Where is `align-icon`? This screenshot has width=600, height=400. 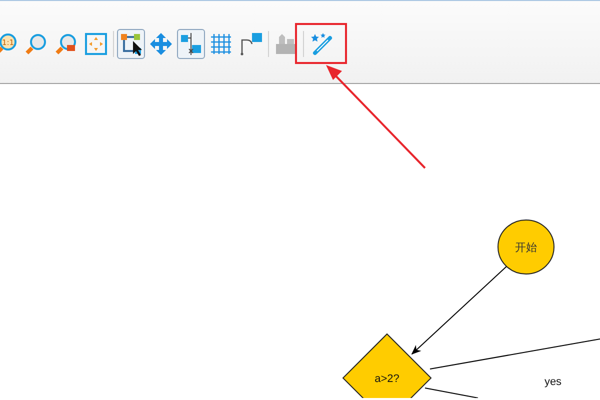
align-icon is located at coordinates (191, 44).